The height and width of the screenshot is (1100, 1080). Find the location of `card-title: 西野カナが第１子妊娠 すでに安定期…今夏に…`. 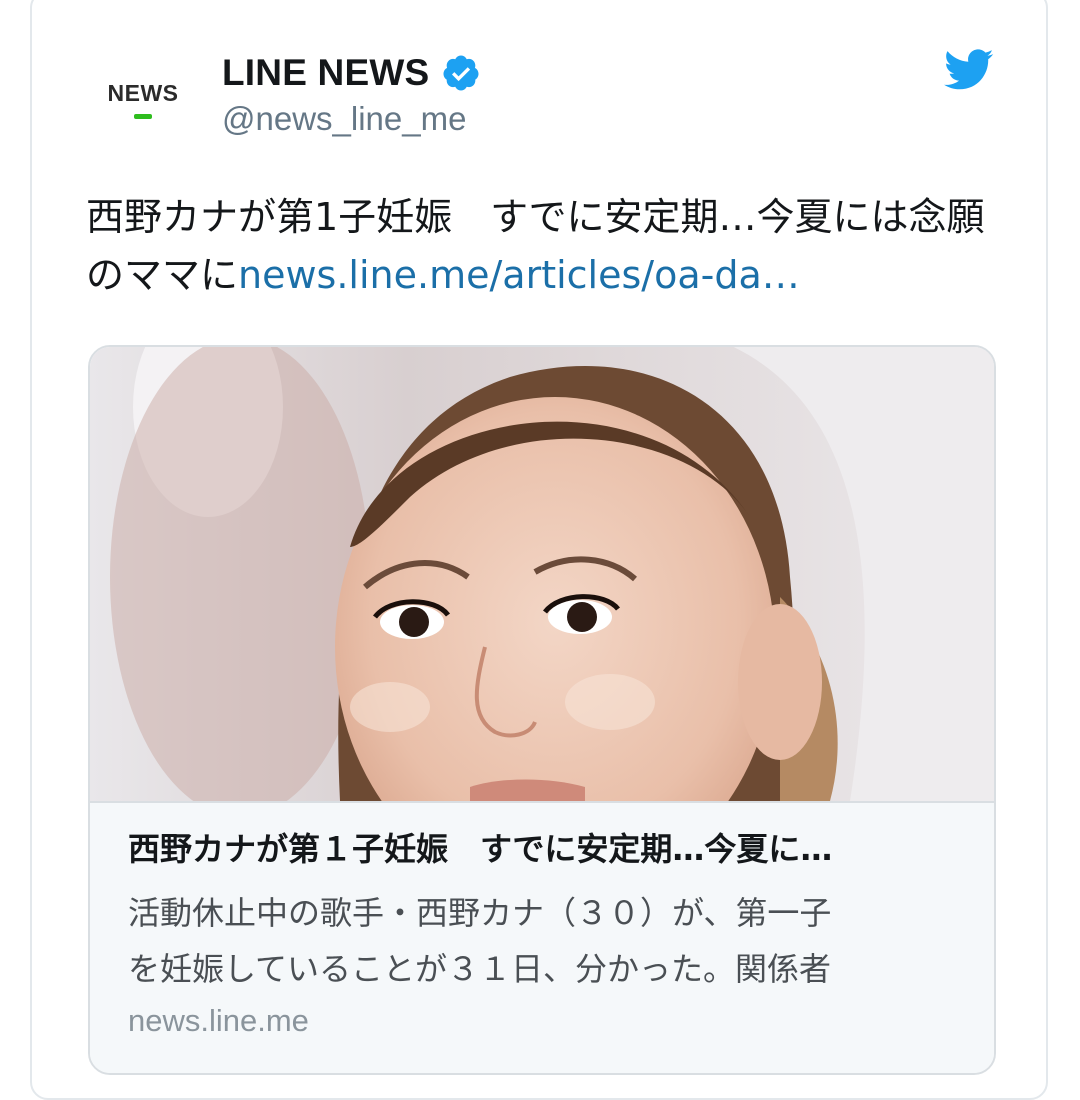

card-title: 西野カナが第１子妊娠 すでに安定期…今夏に… is located at coordinates (480, 849).